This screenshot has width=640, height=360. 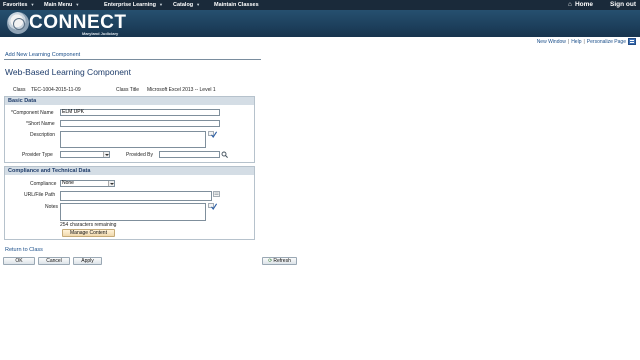 I want to click on favorites-label: Favorites, so click(x=15, y=5).